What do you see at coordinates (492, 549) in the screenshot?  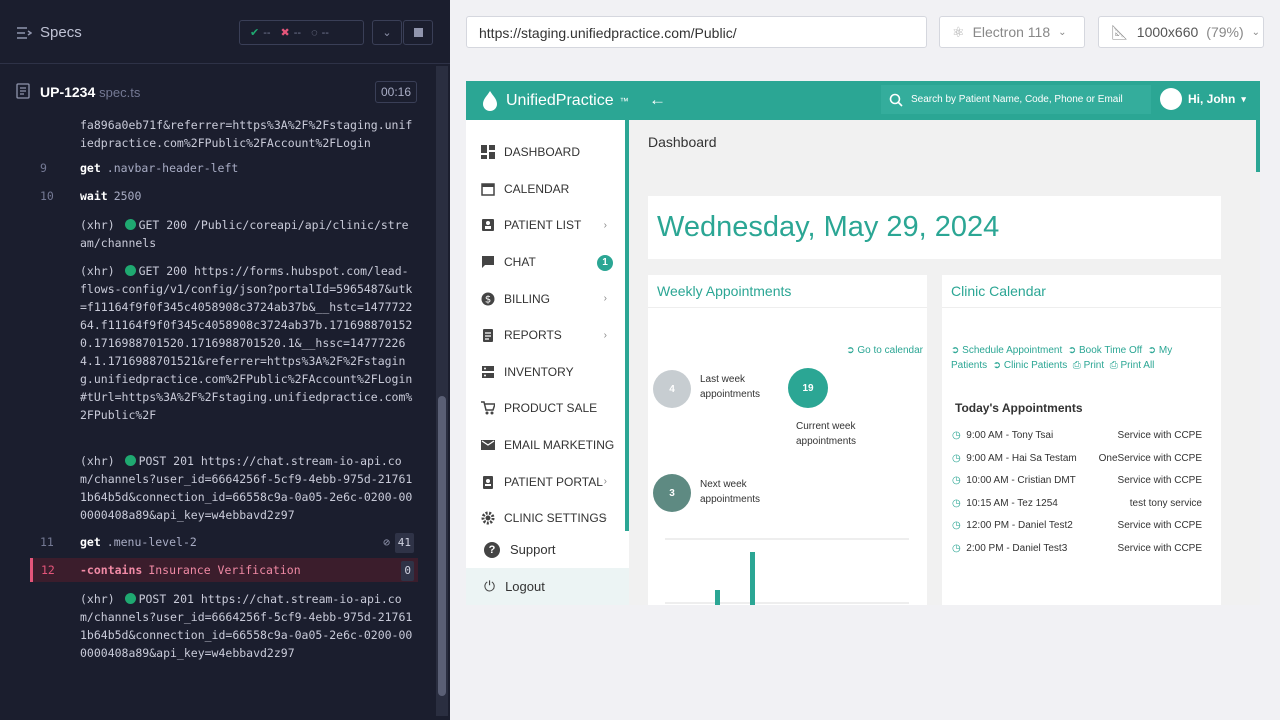 I see `help-icon: ?` at bounding box center [492, 549].